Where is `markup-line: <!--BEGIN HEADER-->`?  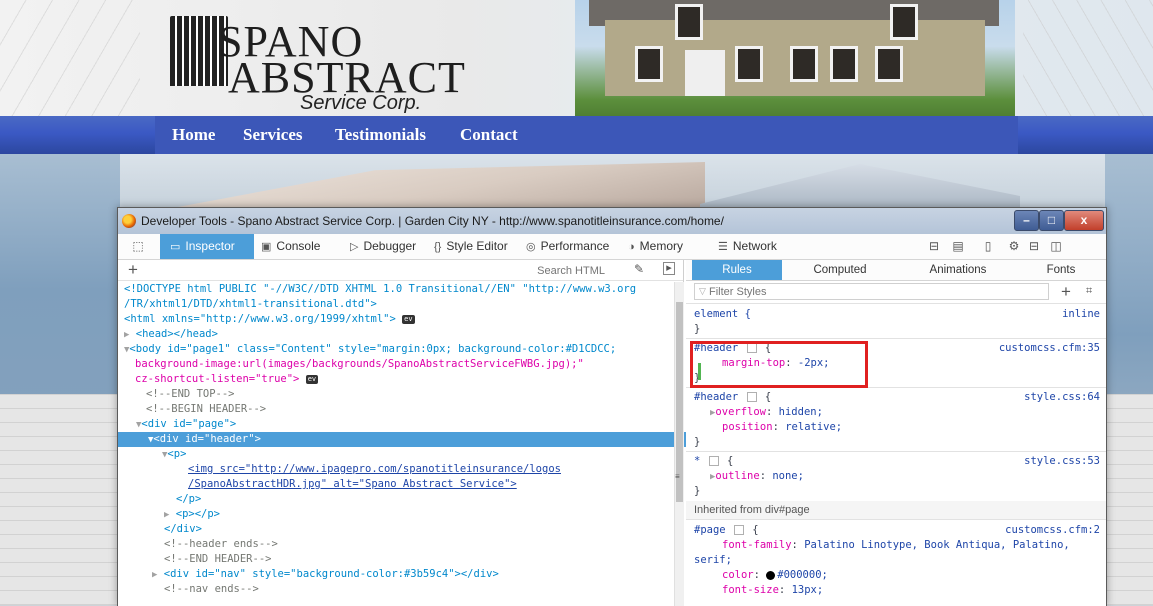
markup-line: <!--BEGIN HEADER--> is located at coordinates (408, 409).